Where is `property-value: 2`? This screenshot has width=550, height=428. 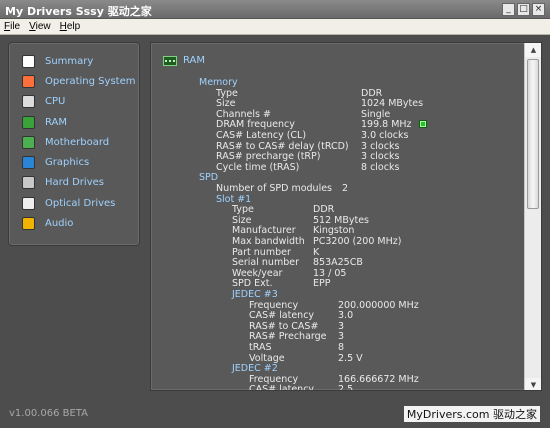 property-value: 2 is located at coordinates (345, 188).